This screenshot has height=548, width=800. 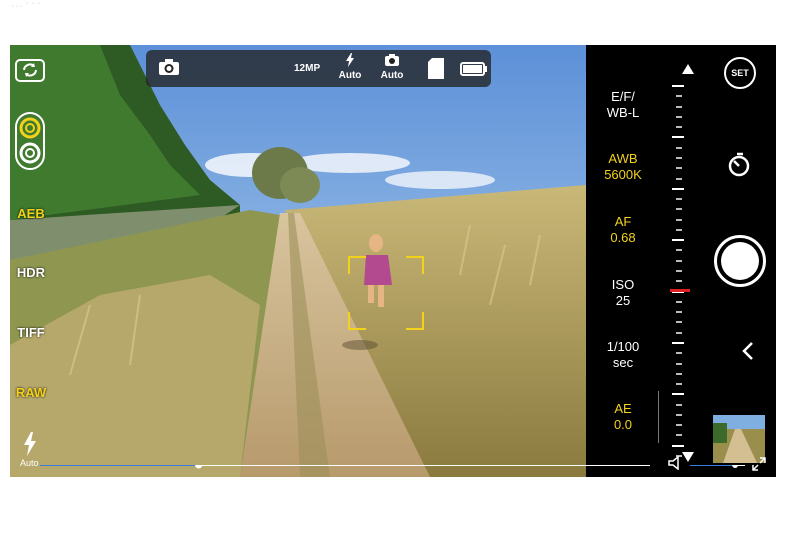 I want to click on flash-setting-icon, so click(x=350, y=60).